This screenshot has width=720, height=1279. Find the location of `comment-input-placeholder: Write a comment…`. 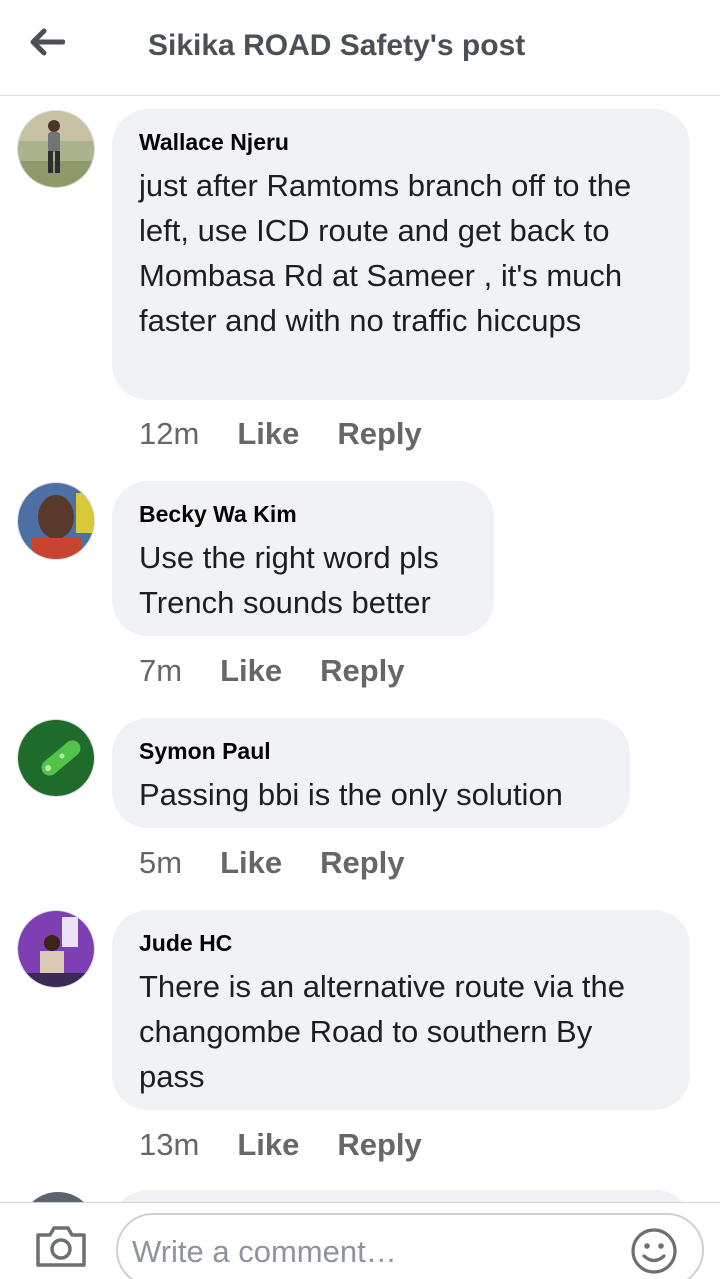

comment-input-placeholder: Write a comment… is located at coordinates (264, 1251).